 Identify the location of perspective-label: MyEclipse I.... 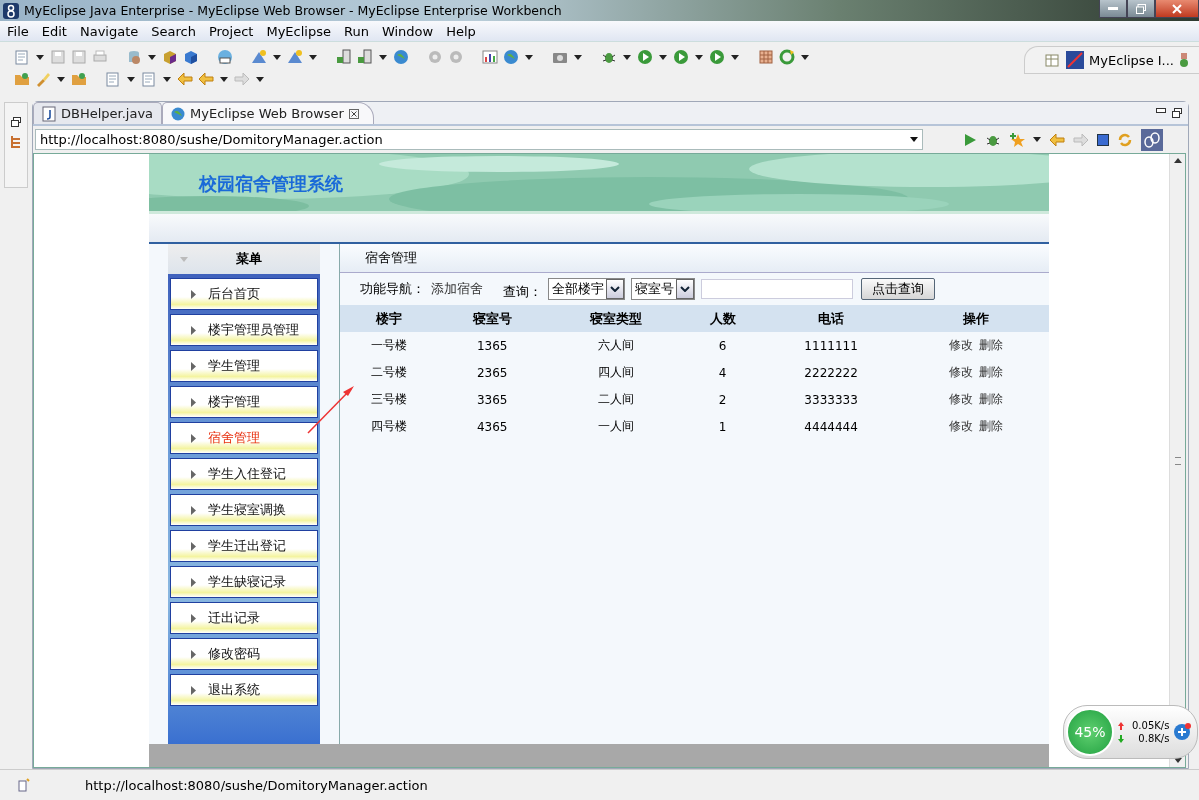
(1131, 60).